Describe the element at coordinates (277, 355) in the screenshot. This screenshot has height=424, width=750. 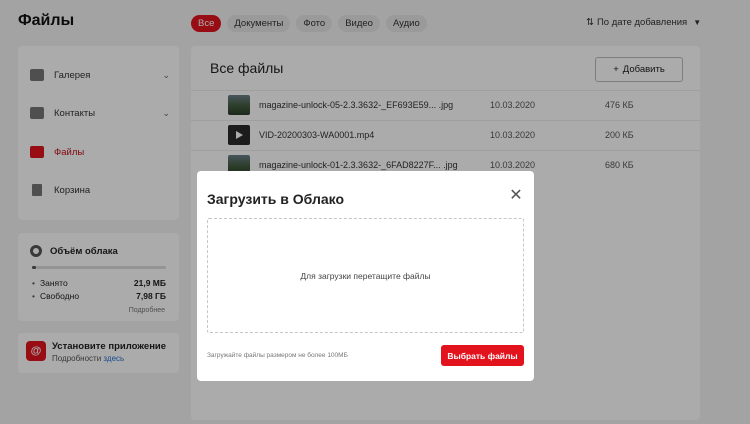
I see `file-size-limit-note: Загружайте файлы размером не более 100МБ` at that location.